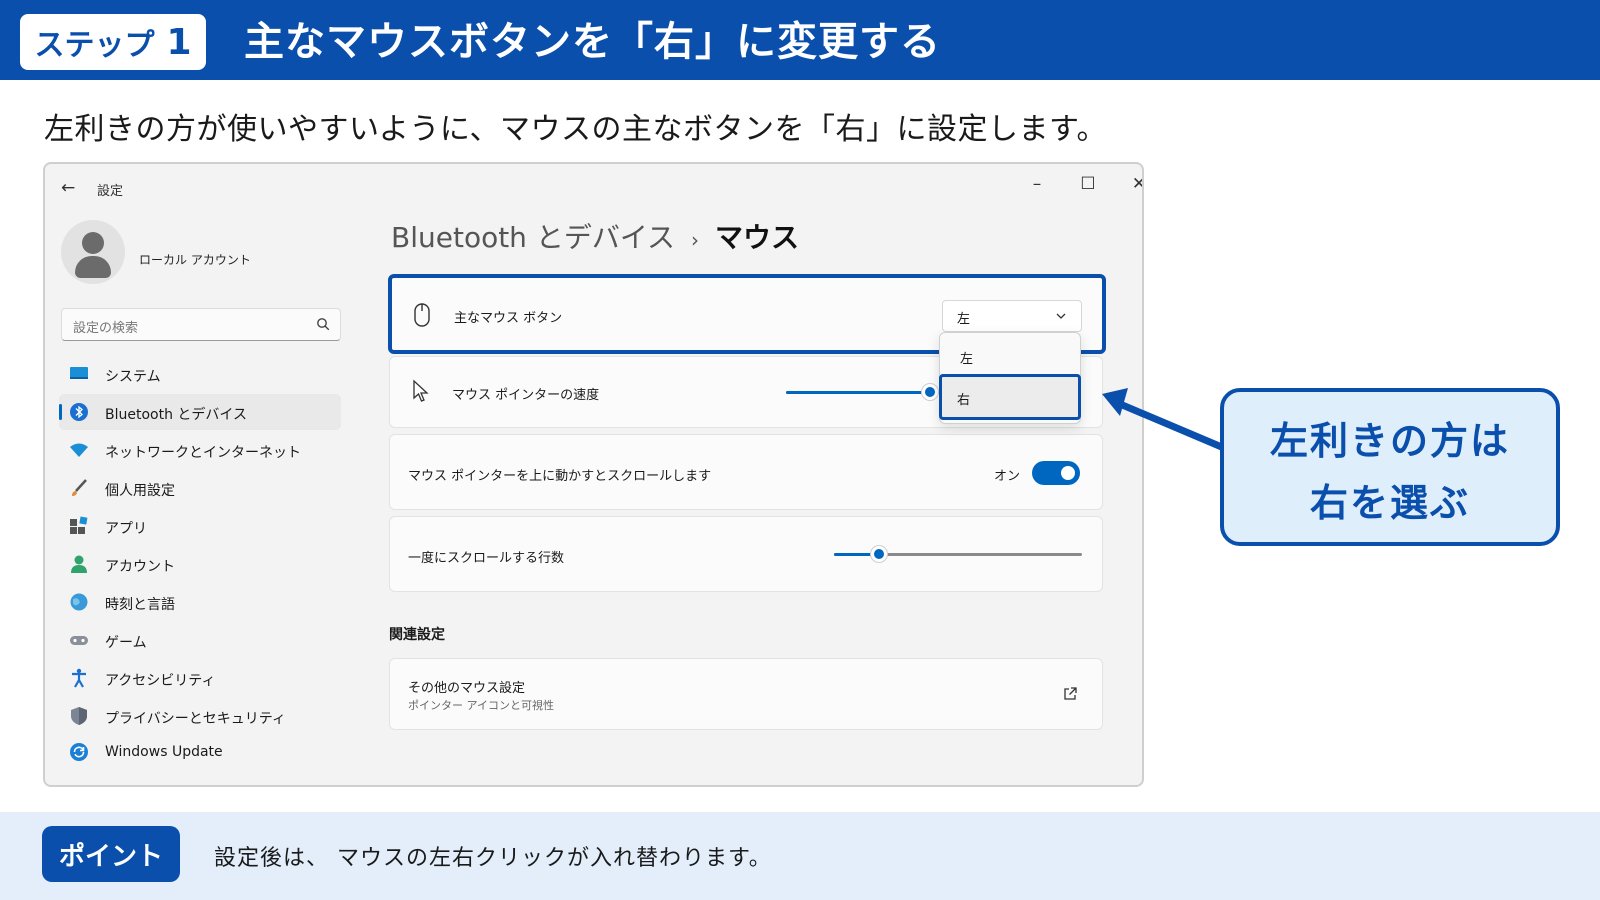 The image size is (1600, 900). Describe the element at coordinates (79, 450) in the screenshot. I see `wifi-icon` at that location.